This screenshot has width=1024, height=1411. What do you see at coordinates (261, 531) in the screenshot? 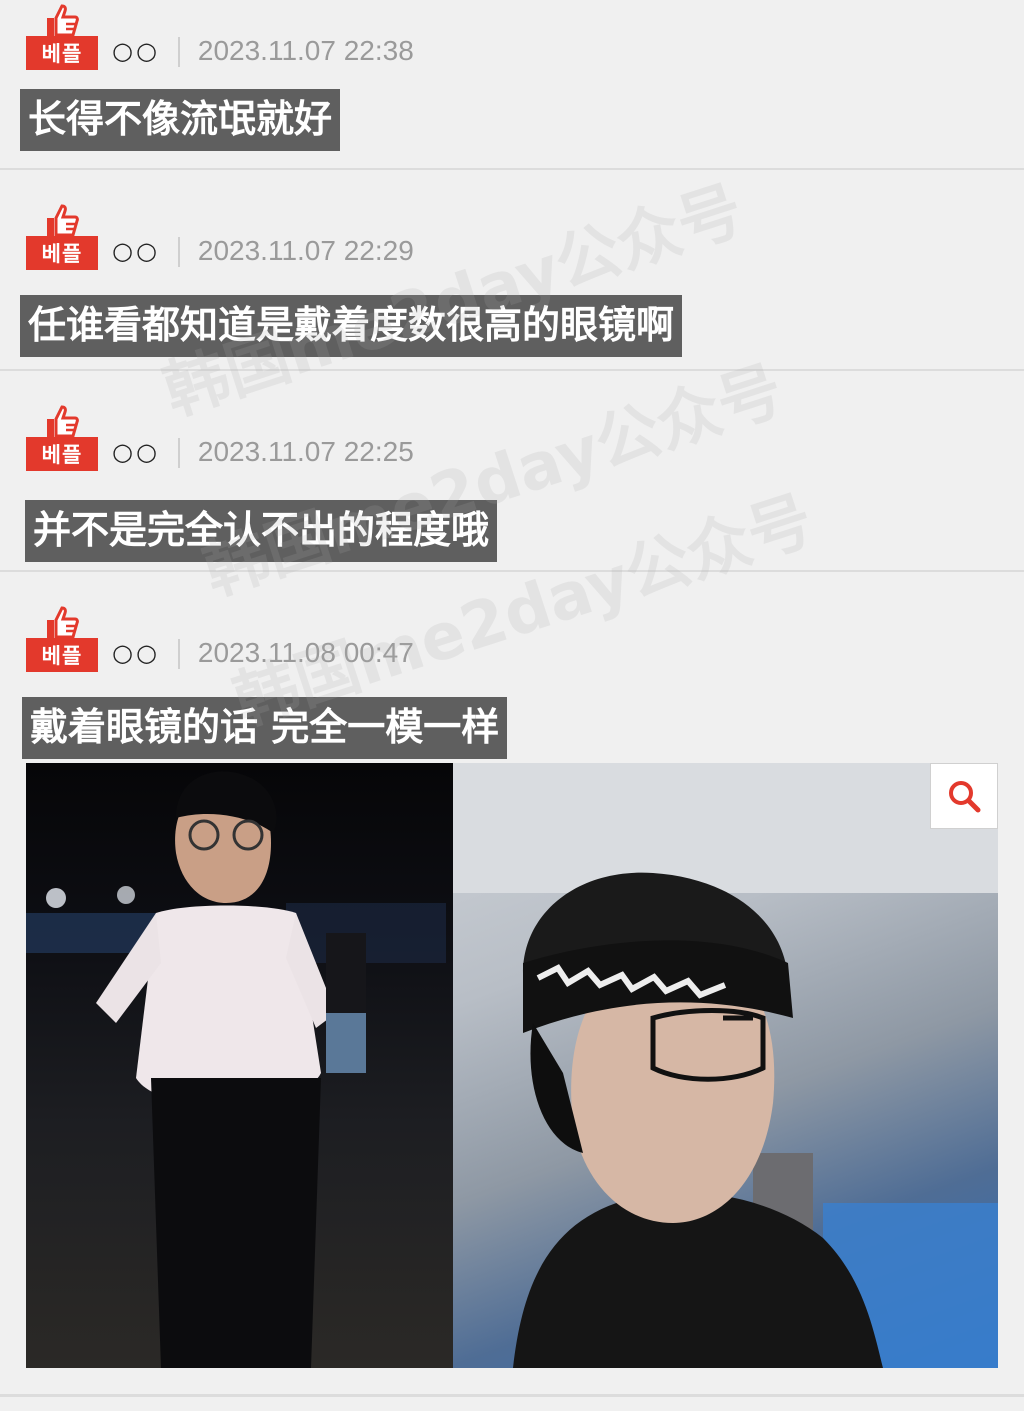
I see `comment-text: 并不是完全认不出的程度哦` at bounding box center [261, 531].